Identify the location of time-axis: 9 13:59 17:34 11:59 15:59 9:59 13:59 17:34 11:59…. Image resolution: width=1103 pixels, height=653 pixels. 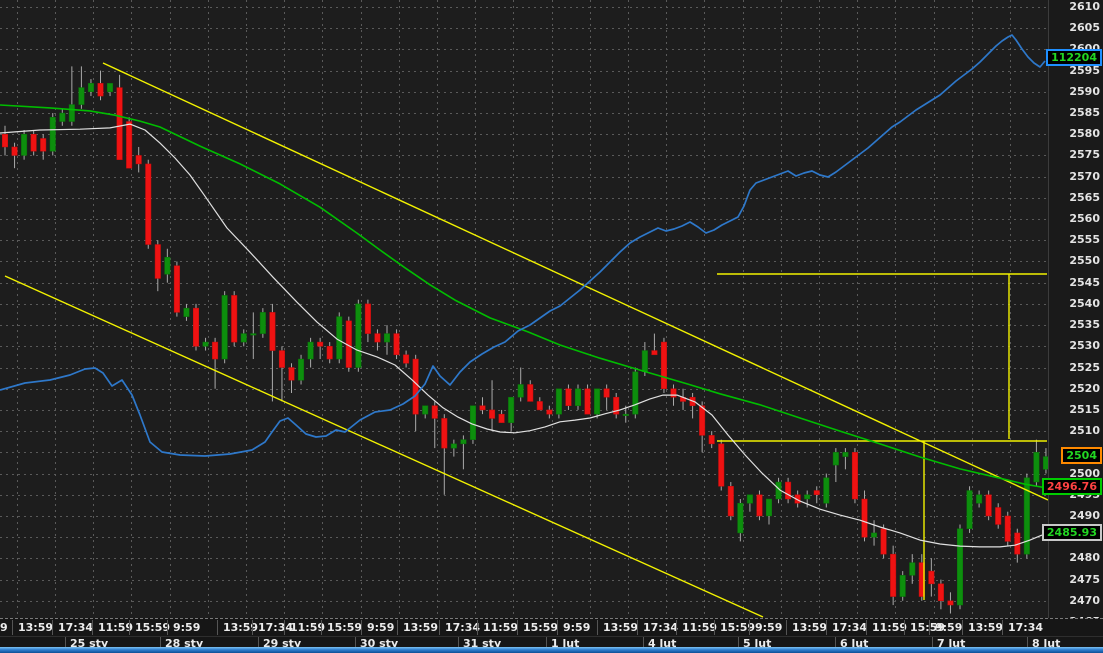
(551, 634).